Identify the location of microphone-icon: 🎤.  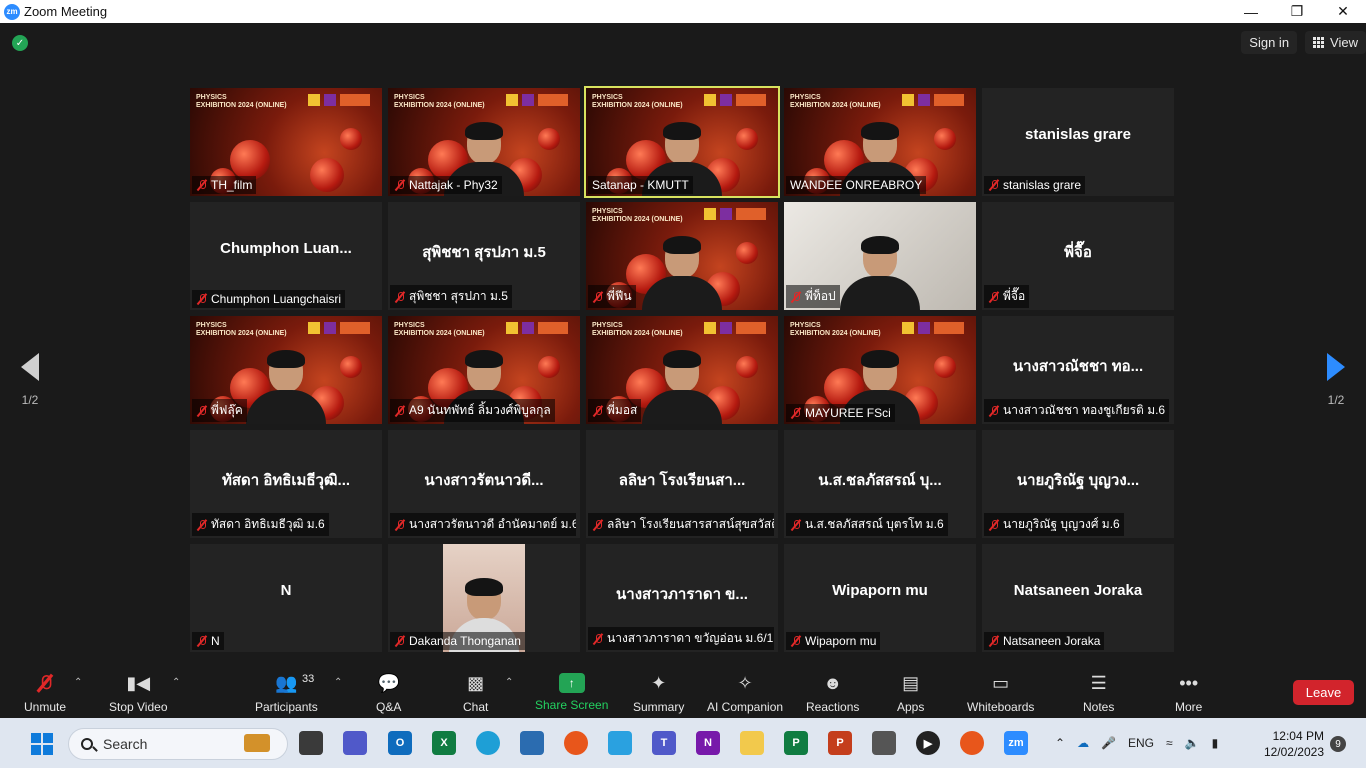
(1108, 743).